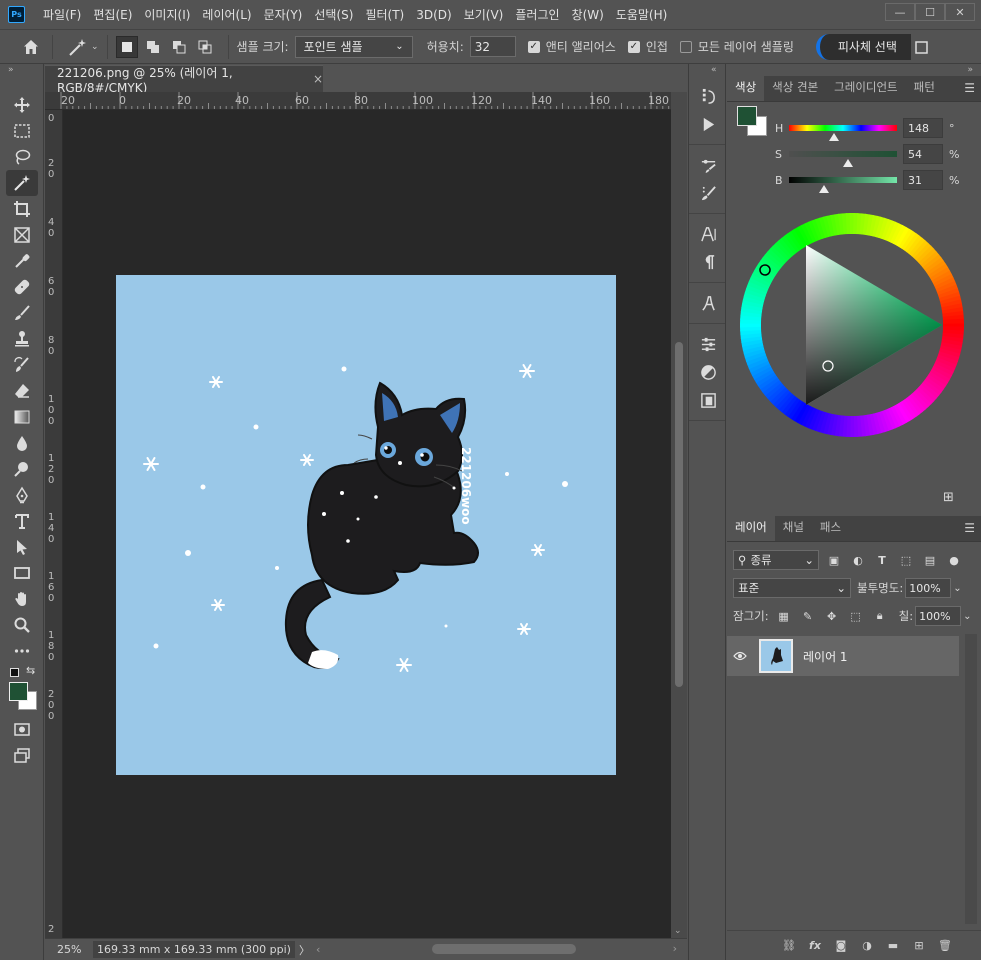 The image size is (981, 960). I want to click on character-panel-button, so click(708, 234).